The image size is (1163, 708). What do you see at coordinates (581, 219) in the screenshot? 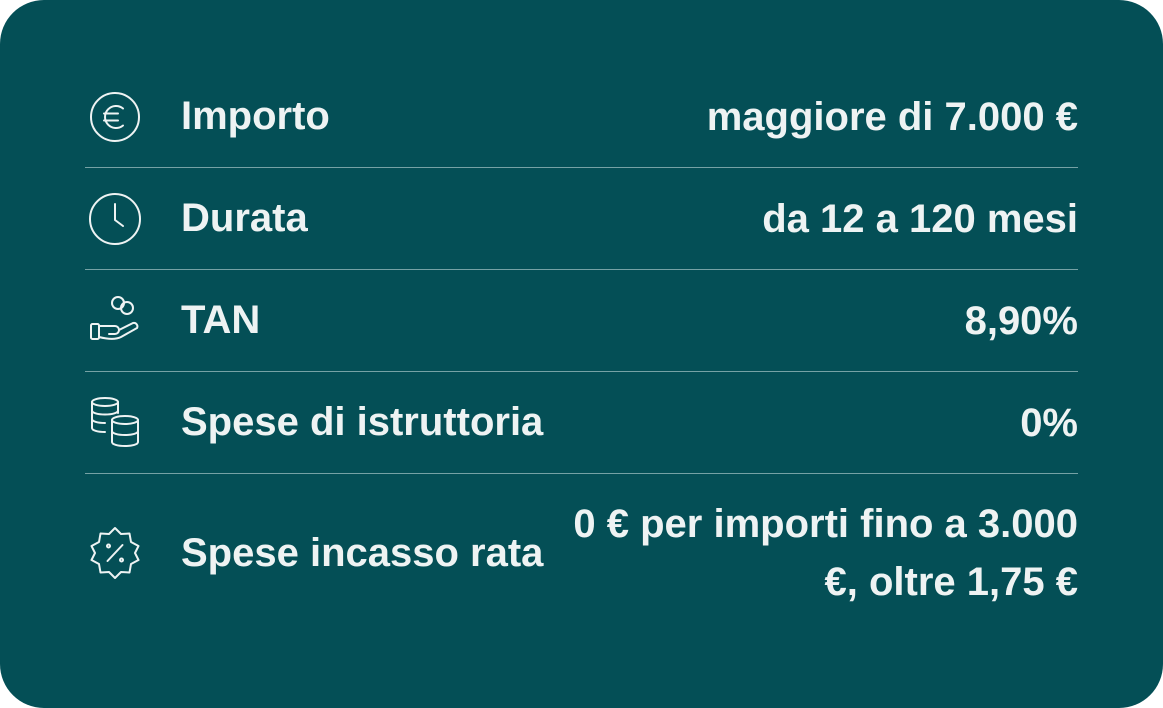
I see `info-row-durata: Durata da 12 a 120 mesi` at bounding box center [581, 219].